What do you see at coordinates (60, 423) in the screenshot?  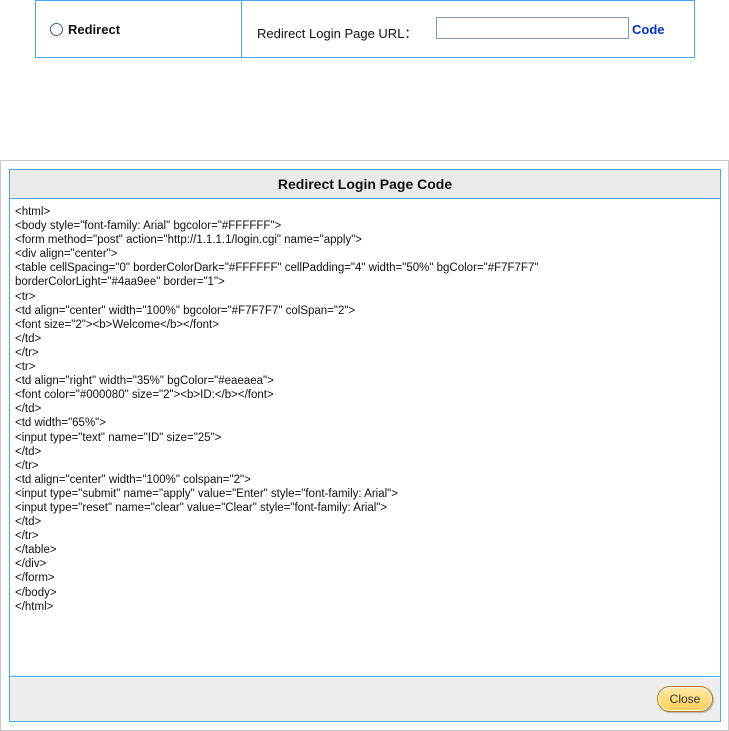 I see `code-line: <td width="65%">` at bounding box center [60, 423].